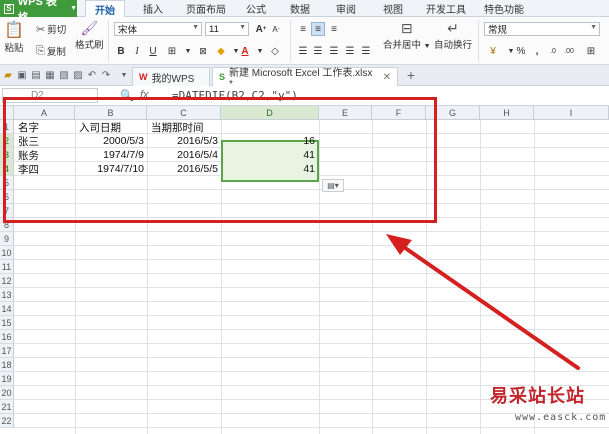 The width and height of the screenshot is (609, 434). I want to click on tab-data: 数据, so click(300, 8).